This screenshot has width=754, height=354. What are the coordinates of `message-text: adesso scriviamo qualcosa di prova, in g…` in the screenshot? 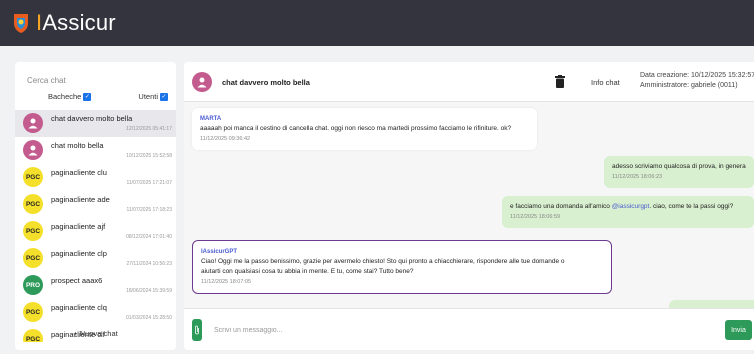 It's located at (679, 166).